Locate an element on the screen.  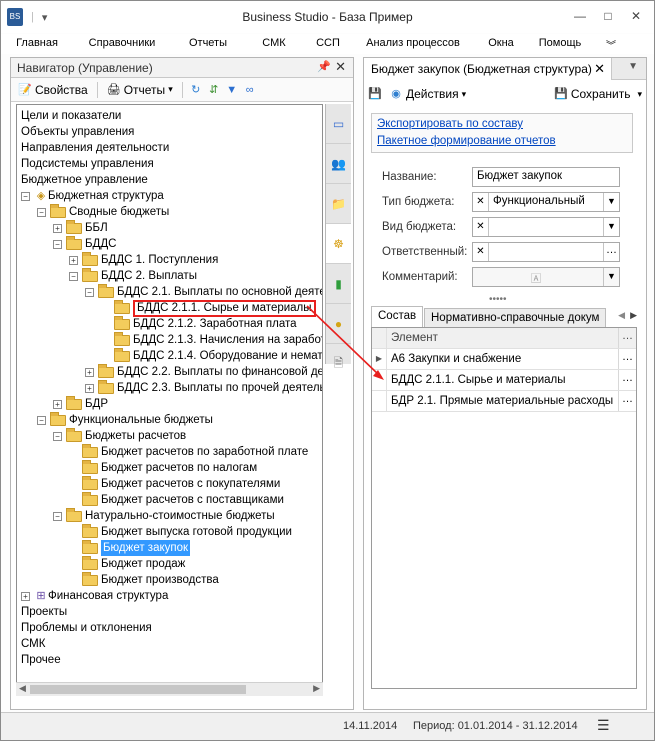
status-list-icon: ☰ is located at coordinates (603, 725).